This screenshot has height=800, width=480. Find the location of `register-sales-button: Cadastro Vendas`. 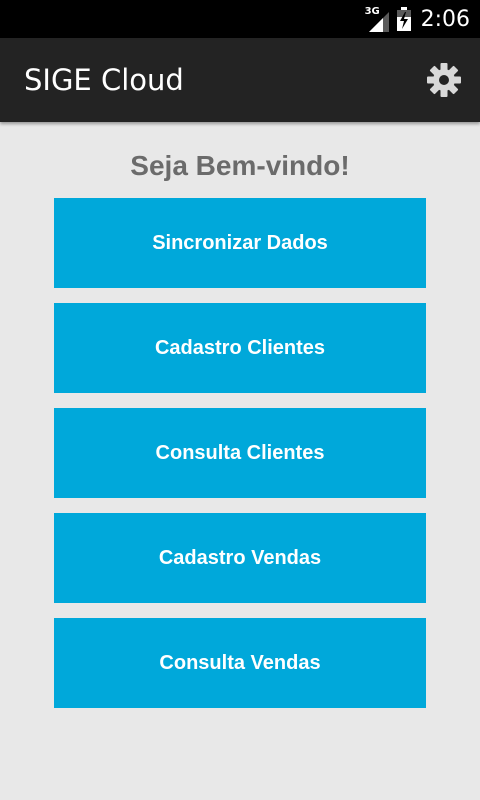

register-sales-button: Cadastro Vendas is located at coordinates (240, 558).